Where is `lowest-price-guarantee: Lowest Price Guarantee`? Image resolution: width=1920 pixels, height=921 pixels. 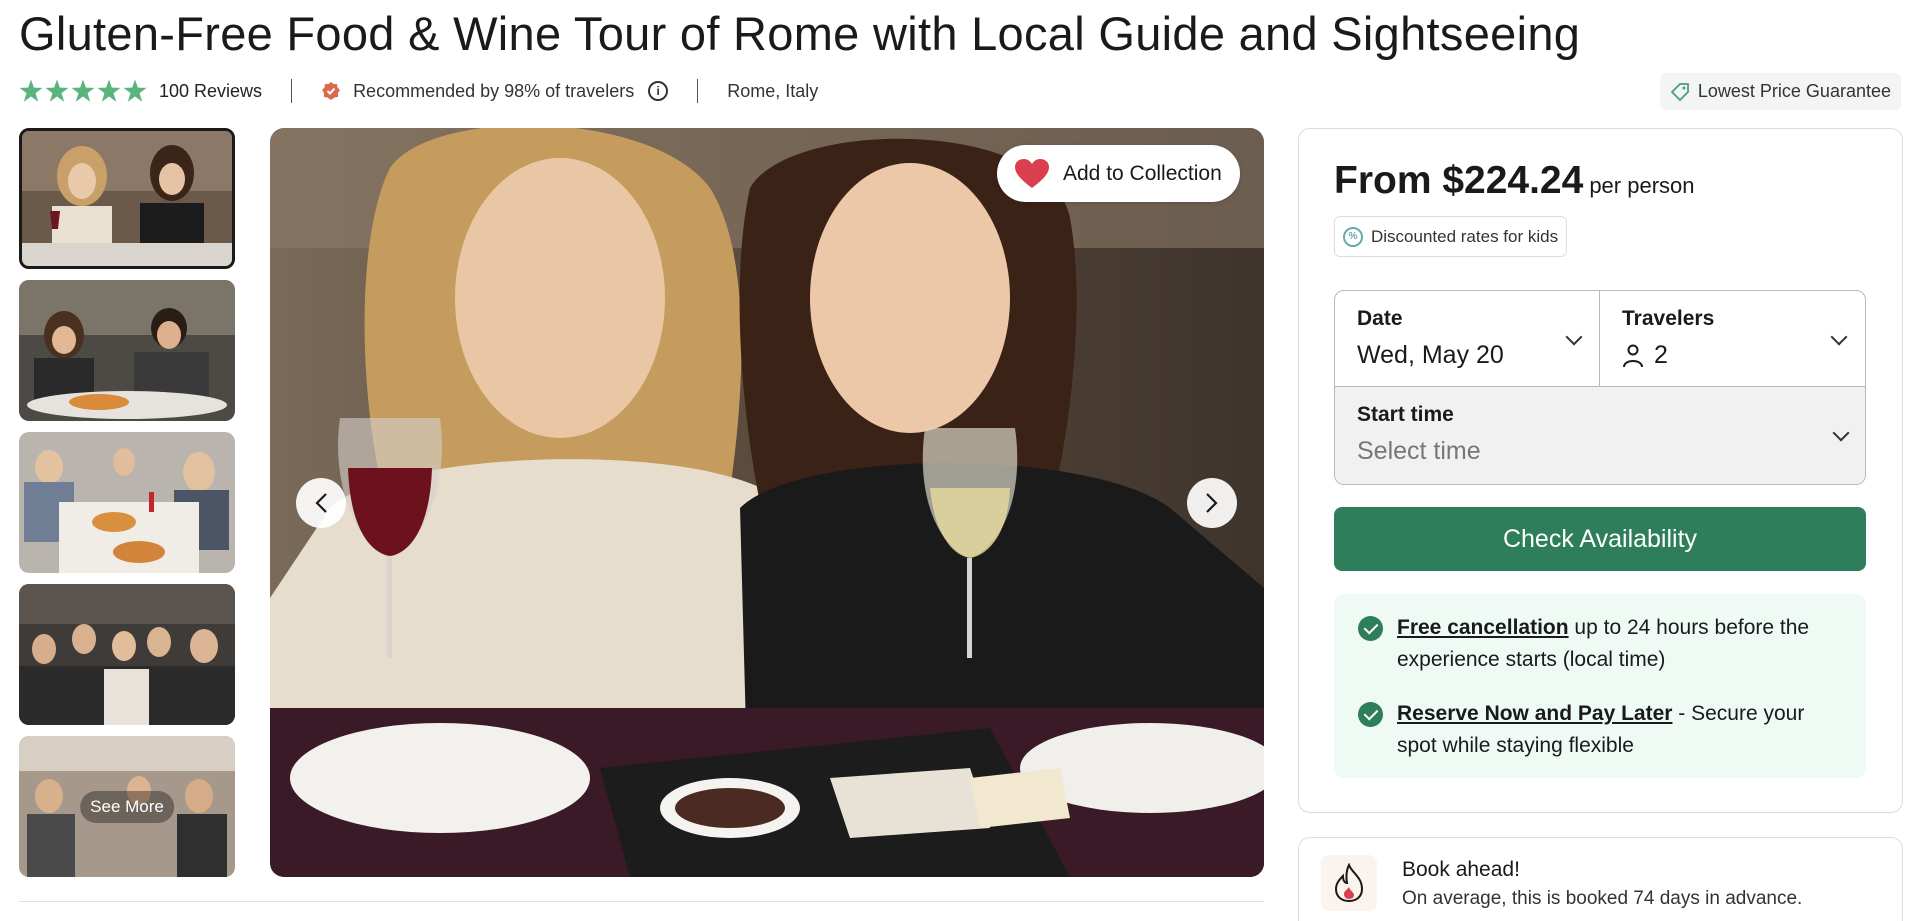 lowest-price-guarantee: Lowest Price Guarantee is located at coordinates (1780, 91).